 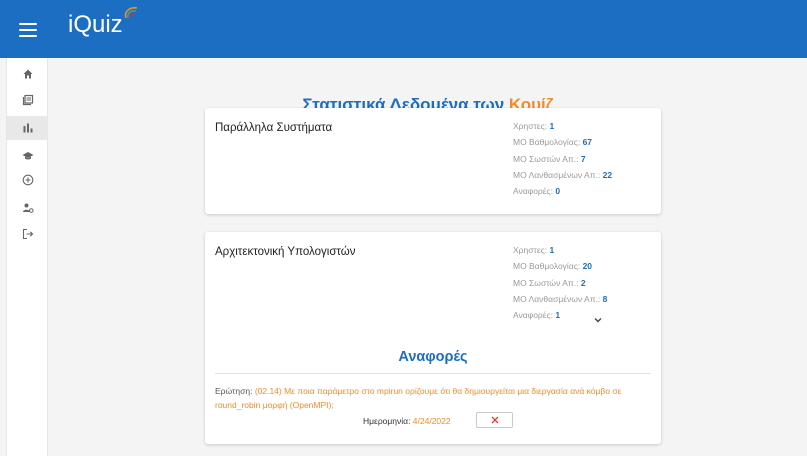 I want to click on report-date-label: Ημερομηνία:, so click(x=388, y=421).